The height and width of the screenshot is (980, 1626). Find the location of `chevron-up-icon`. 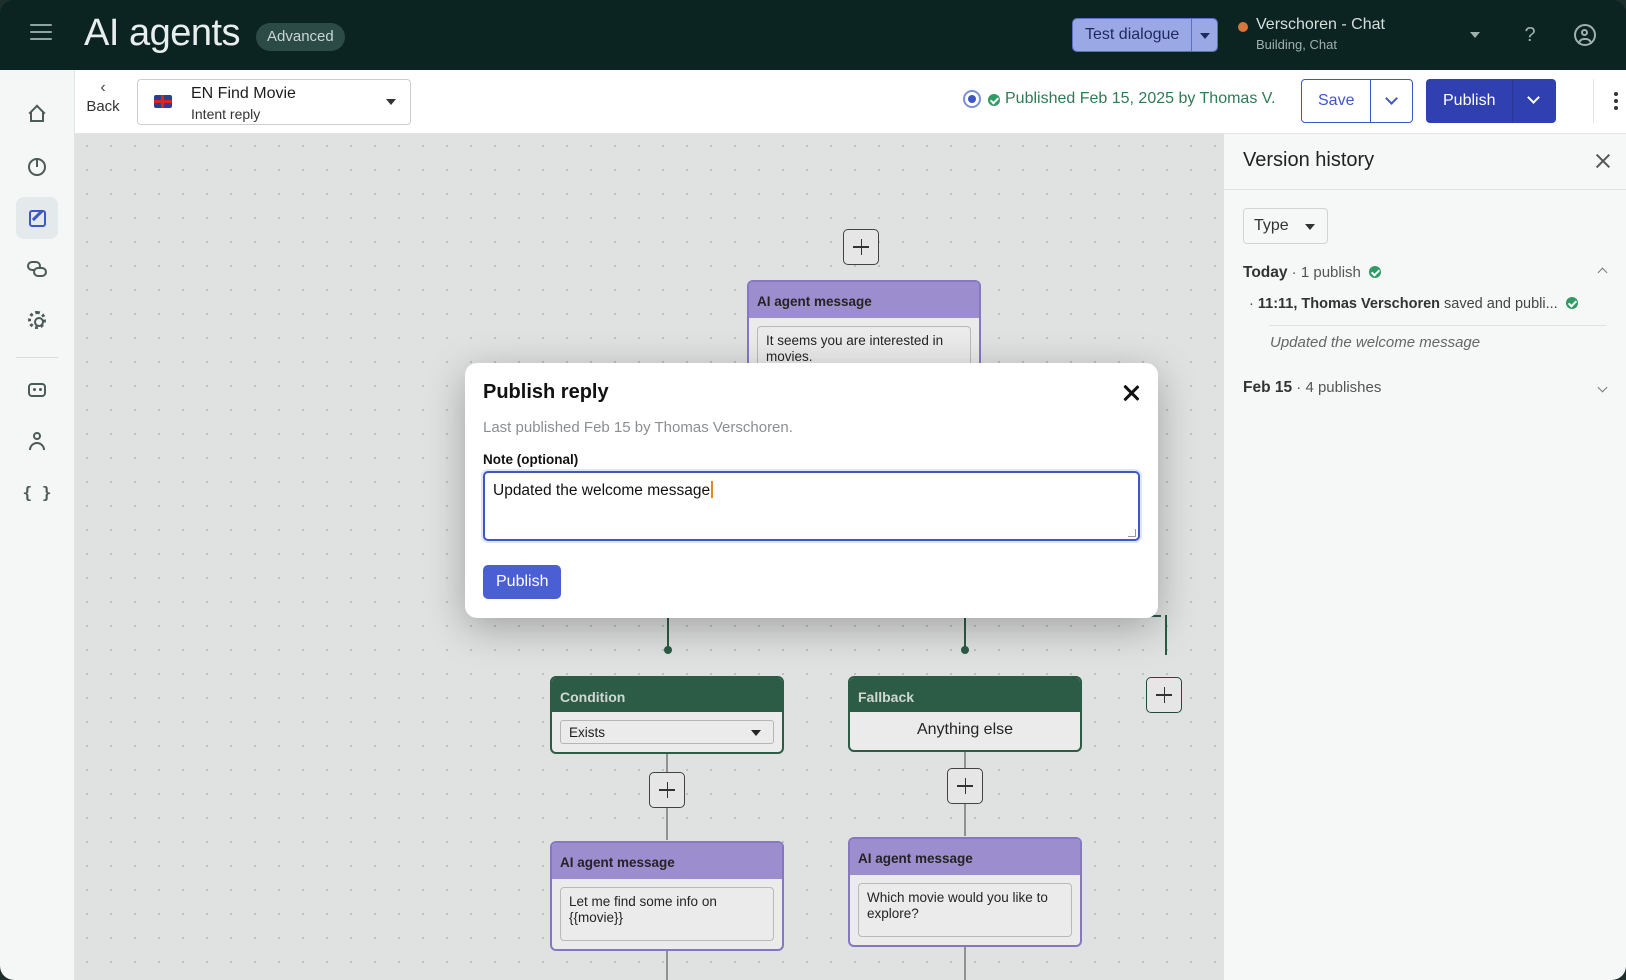

chevron-up-icon is located at coordinates (1602, 272).